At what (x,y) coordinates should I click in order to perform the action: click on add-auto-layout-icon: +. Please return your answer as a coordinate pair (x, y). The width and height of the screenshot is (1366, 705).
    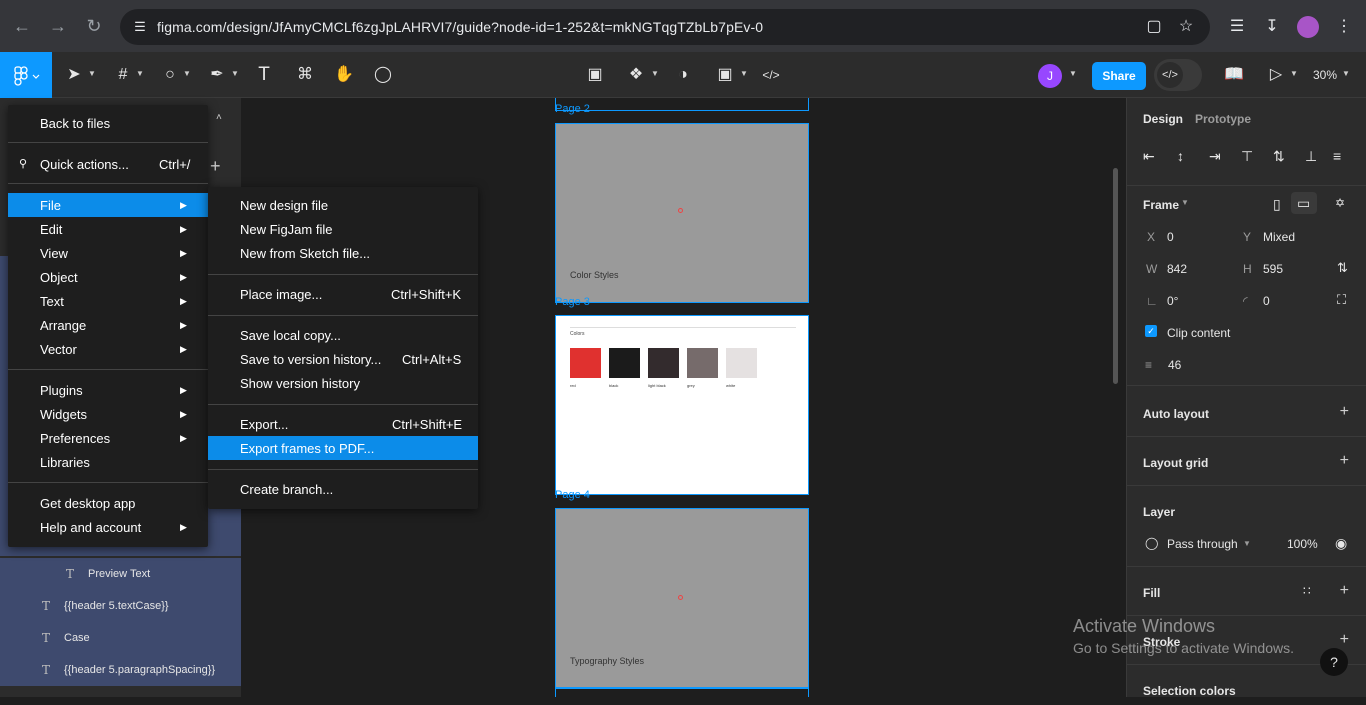
    Looking at the image, I should click on (1344, 412).